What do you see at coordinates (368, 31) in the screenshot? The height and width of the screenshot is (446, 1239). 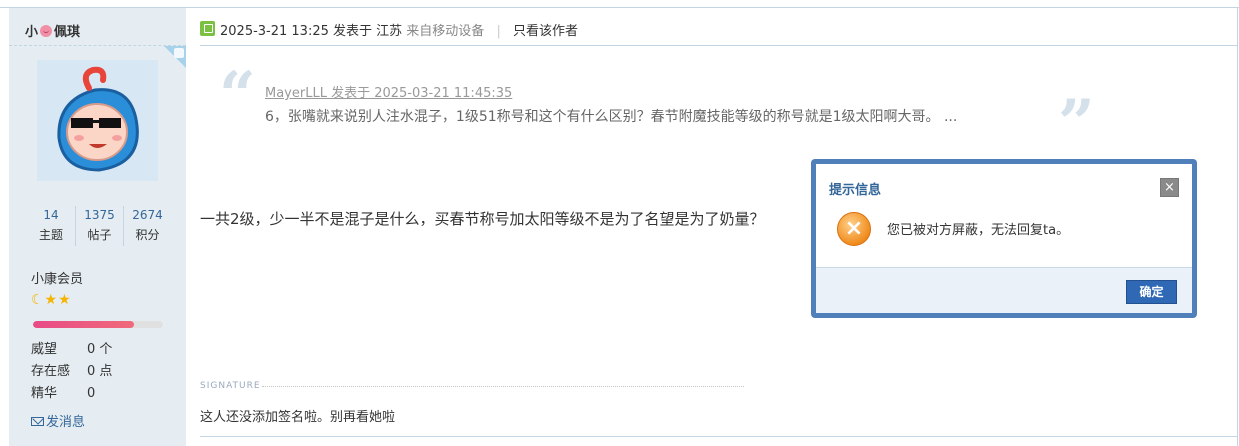 I see `post-location: 发表于 江苏` at bounding box center [368, 31].